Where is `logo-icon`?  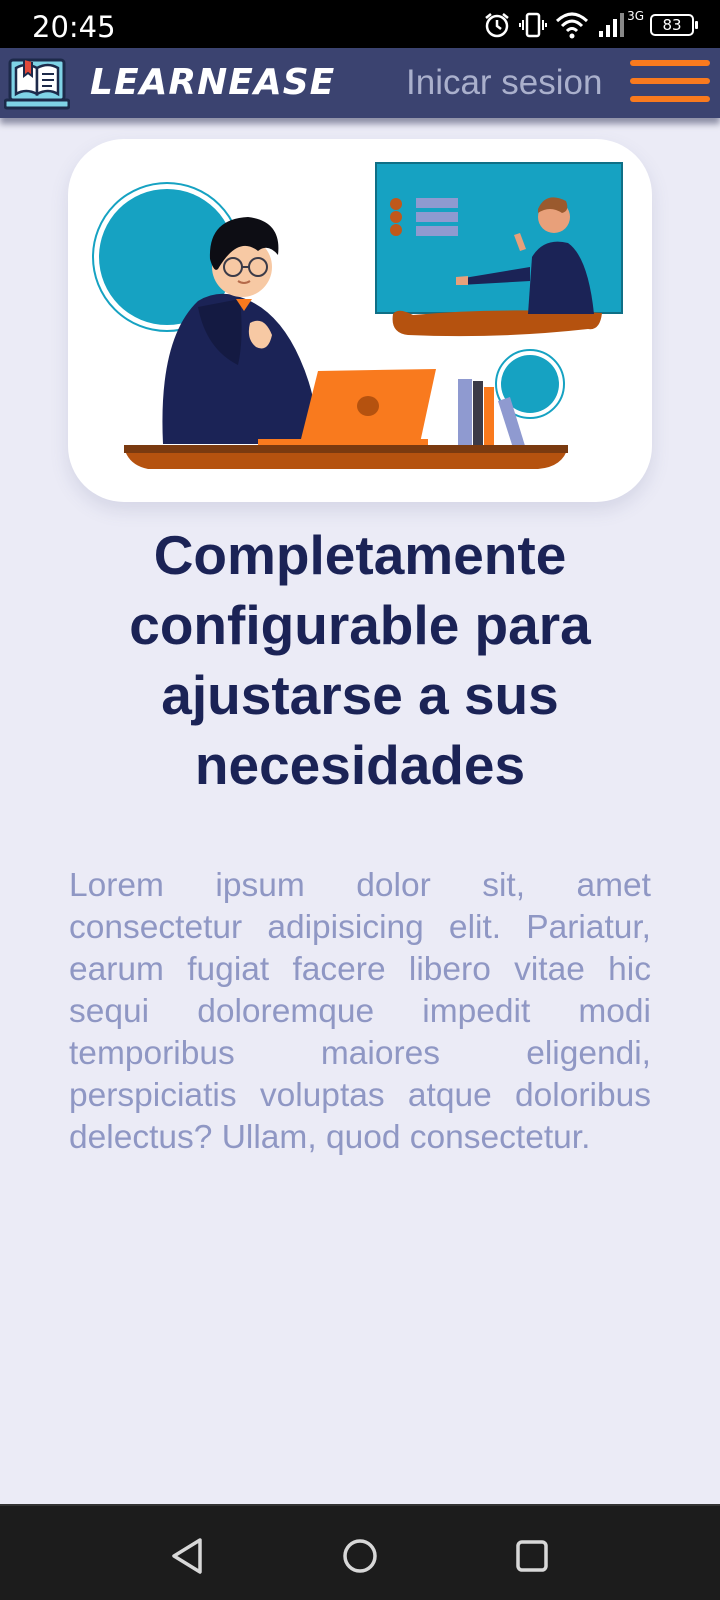
logo-icon is located at coordinates (37, 83).